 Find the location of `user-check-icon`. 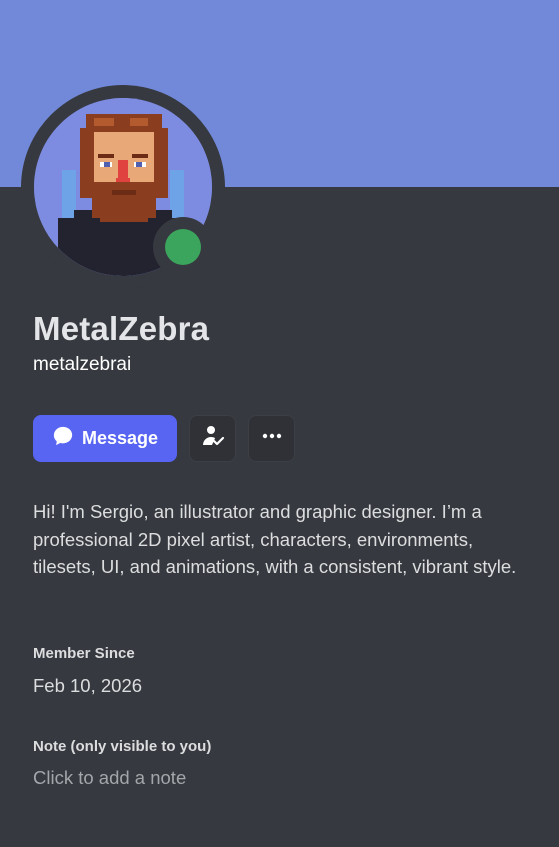

user-check-icon is located at coordinates (213, 438).